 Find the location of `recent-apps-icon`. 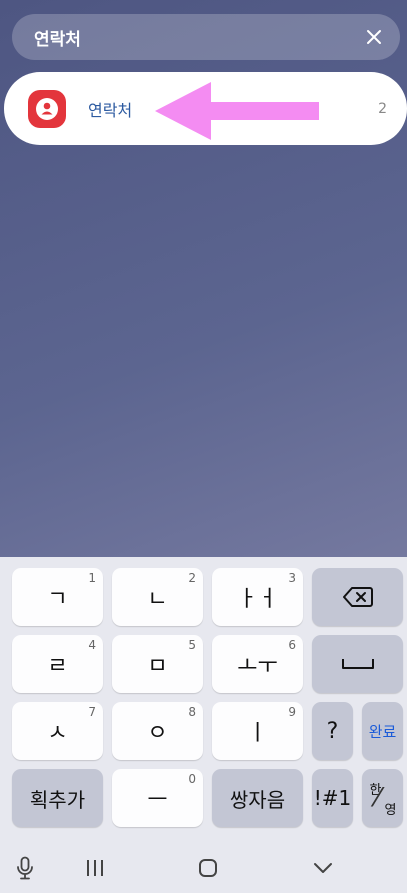

recent-apps-icon is located at coordinates (95, 868).